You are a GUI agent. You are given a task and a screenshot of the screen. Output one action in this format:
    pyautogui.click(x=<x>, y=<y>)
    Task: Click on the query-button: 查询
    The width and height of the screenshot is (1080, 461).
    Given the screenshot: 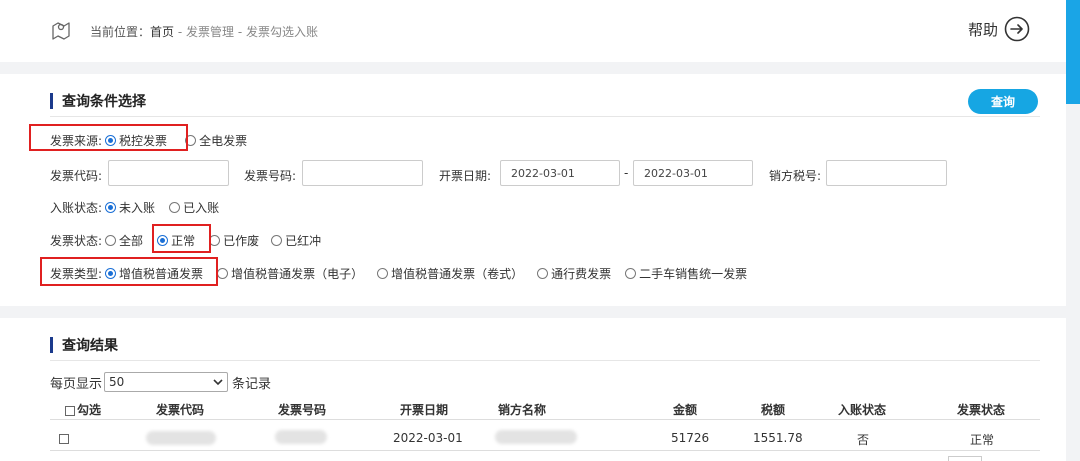 What is the action you would take?
    pyautogui.click(x=1003, y=101)
    